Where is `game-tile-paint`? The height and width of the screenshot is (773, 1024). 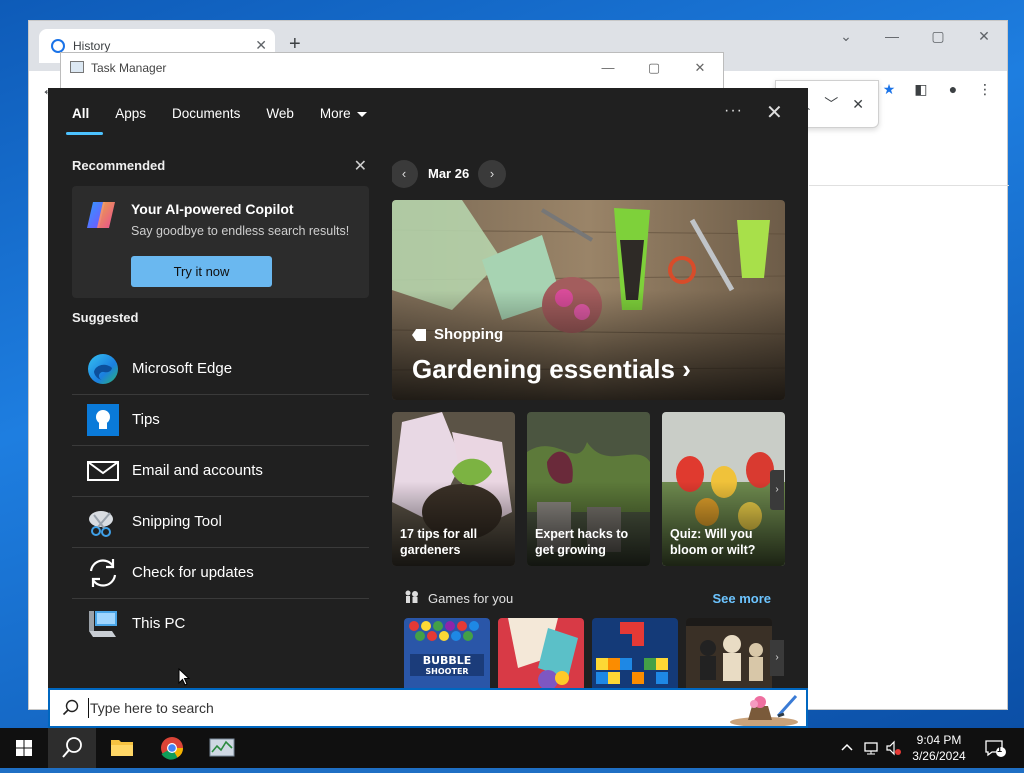 game-tile-paint is located at coordinates (541, 653).